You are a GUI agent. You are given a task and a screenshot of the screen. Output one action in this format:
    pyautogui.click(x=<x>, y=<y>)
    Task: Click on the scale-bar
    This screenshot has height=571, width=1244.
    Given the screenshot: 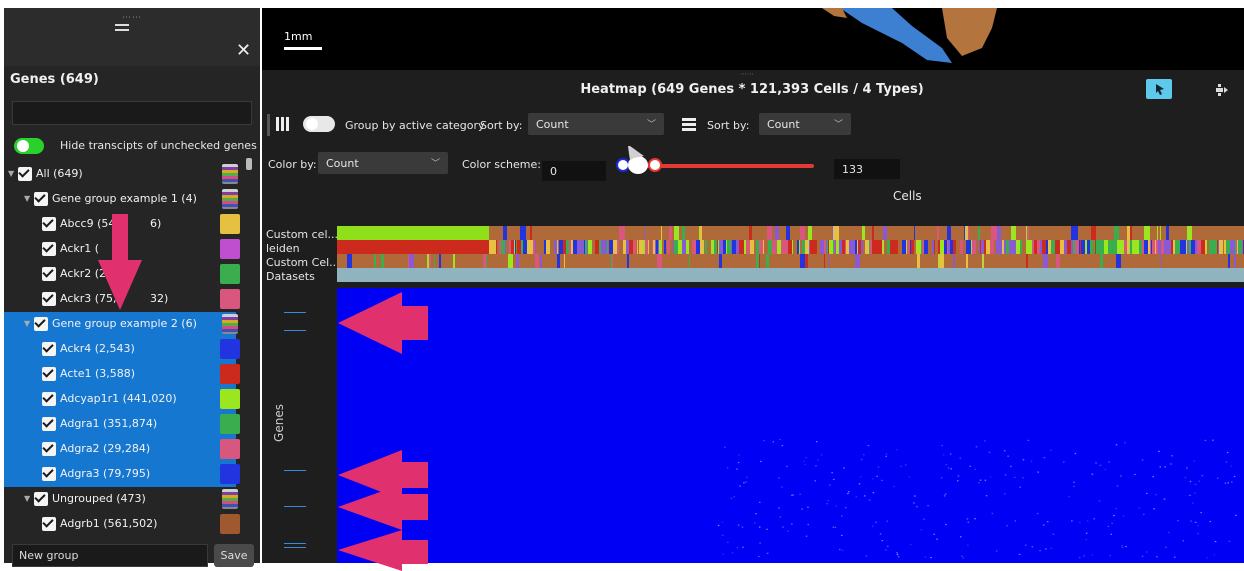 What is the action you would take?
    pyautogui.click(x=303, y=48)
    